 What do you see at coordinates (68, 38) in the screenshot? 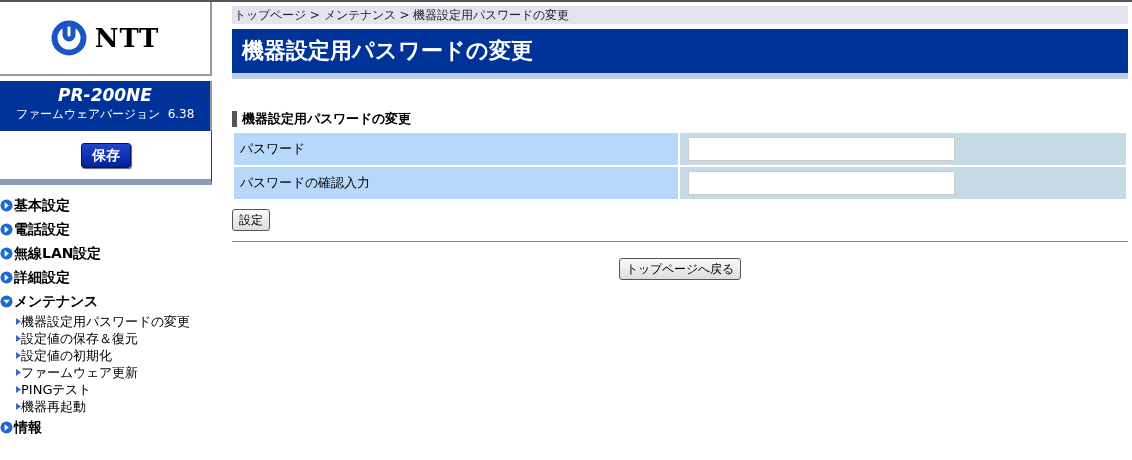
I see `logo-icon` at bounding box center [68, 38].